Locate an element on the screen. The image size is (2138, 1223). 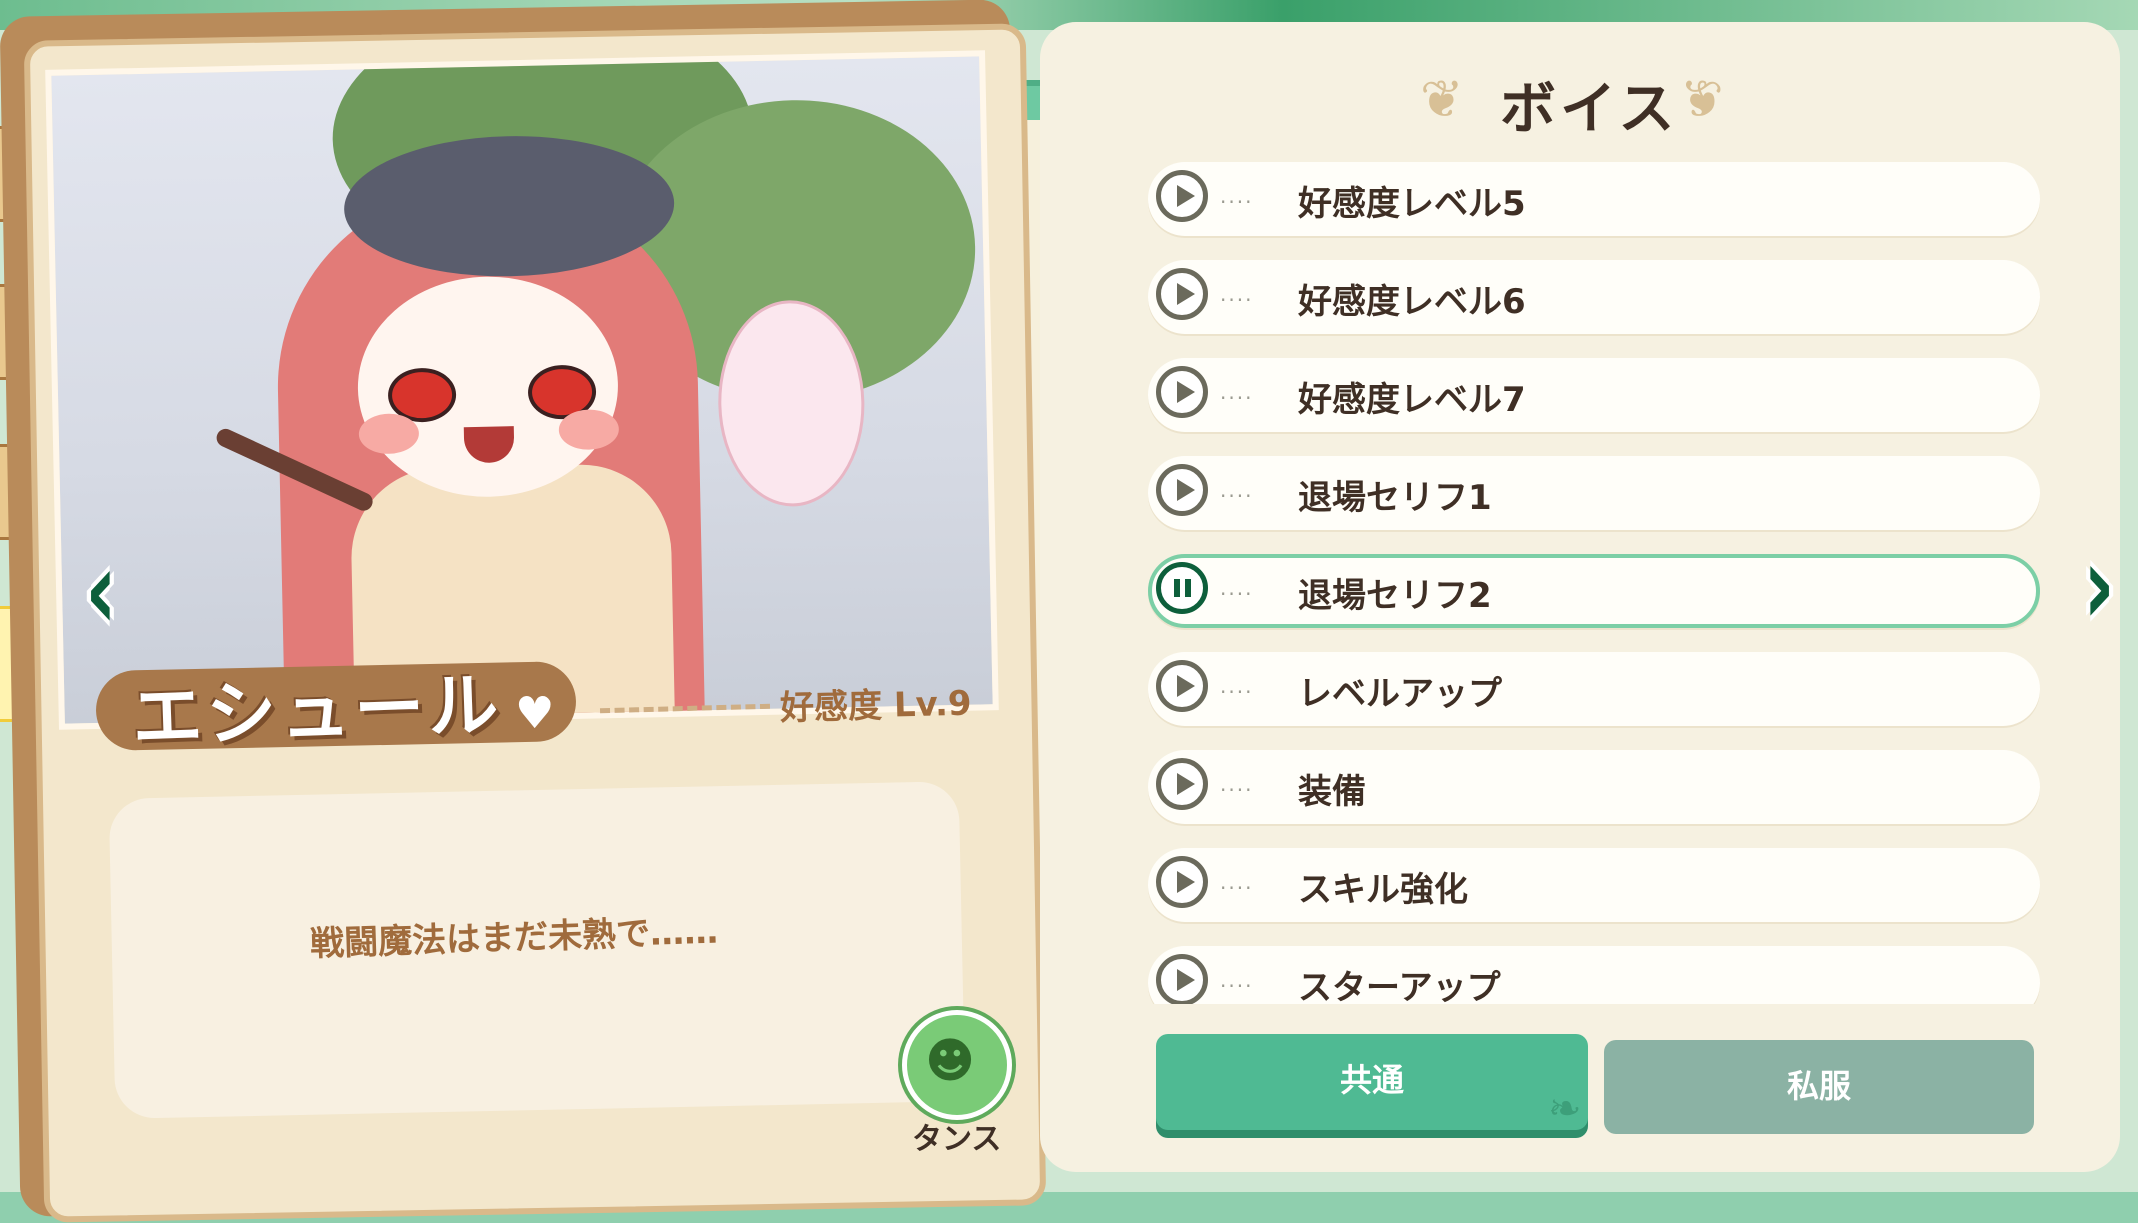
voice-item-label: 装備 is located at coordinates (1332, 792).